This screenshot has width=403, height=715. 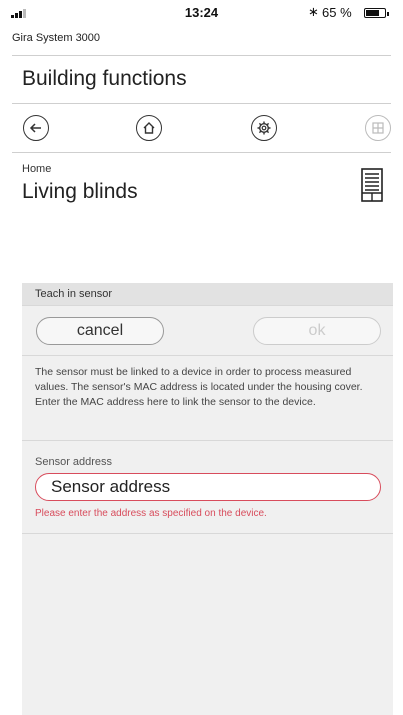 I want to click on breadcrumb: Home, so click(x=36, y=169).